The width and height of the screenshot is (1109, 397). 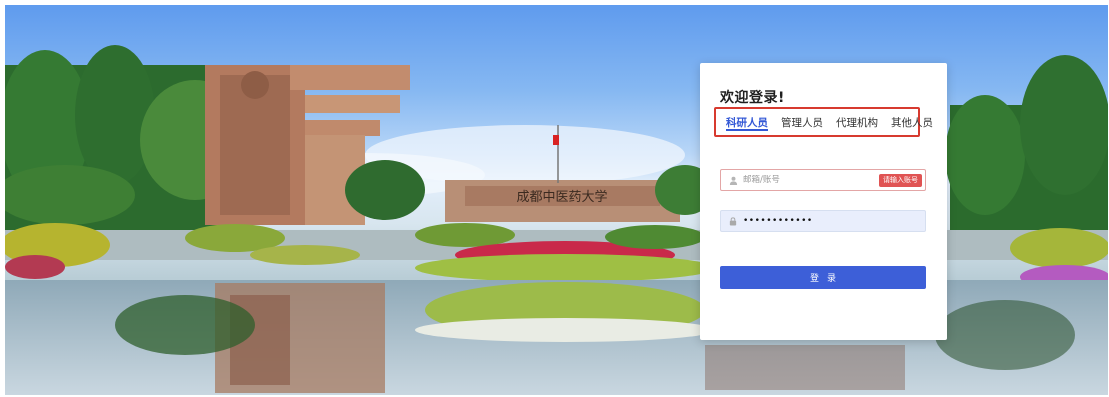 I want to click on gate-sign-text: 成都中医药大学, so click(x=561, y=197).